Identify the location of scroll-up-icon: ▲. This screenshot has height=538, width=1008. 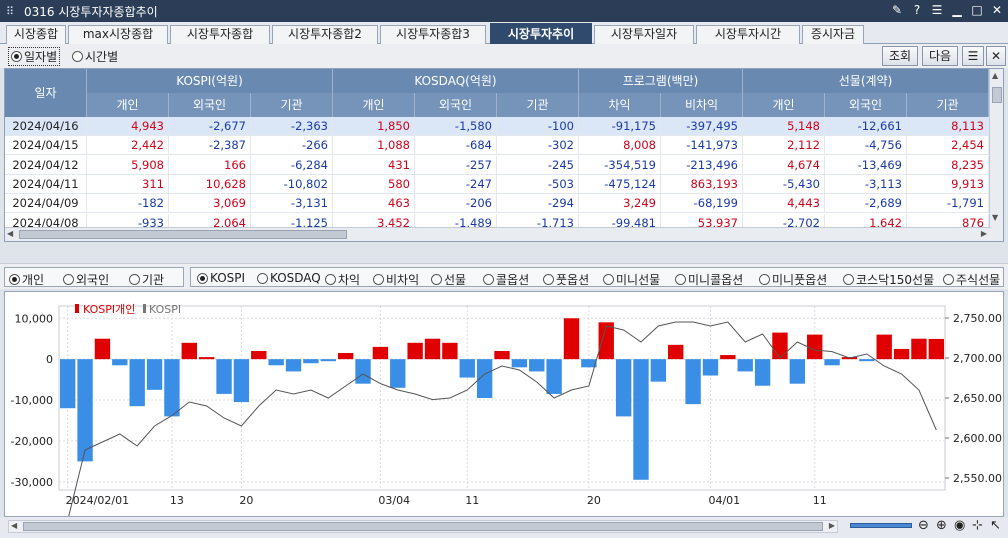
(996, 76).